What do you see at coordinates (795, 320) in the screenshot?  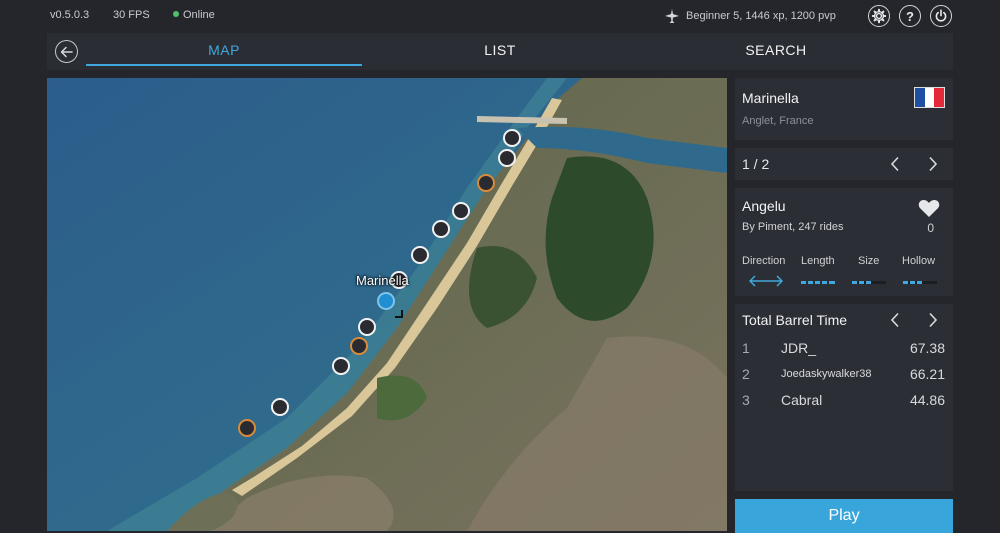 I see `leaderboard-title: Total Barrel Time` at bounding box center [795, 320].